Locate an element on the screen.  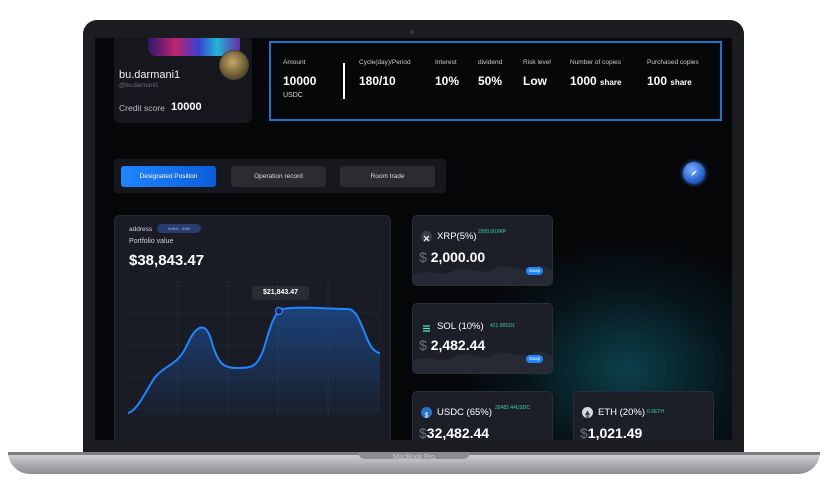
asset-usd-value: $32,482.44 is located at coordinates (454, 432).